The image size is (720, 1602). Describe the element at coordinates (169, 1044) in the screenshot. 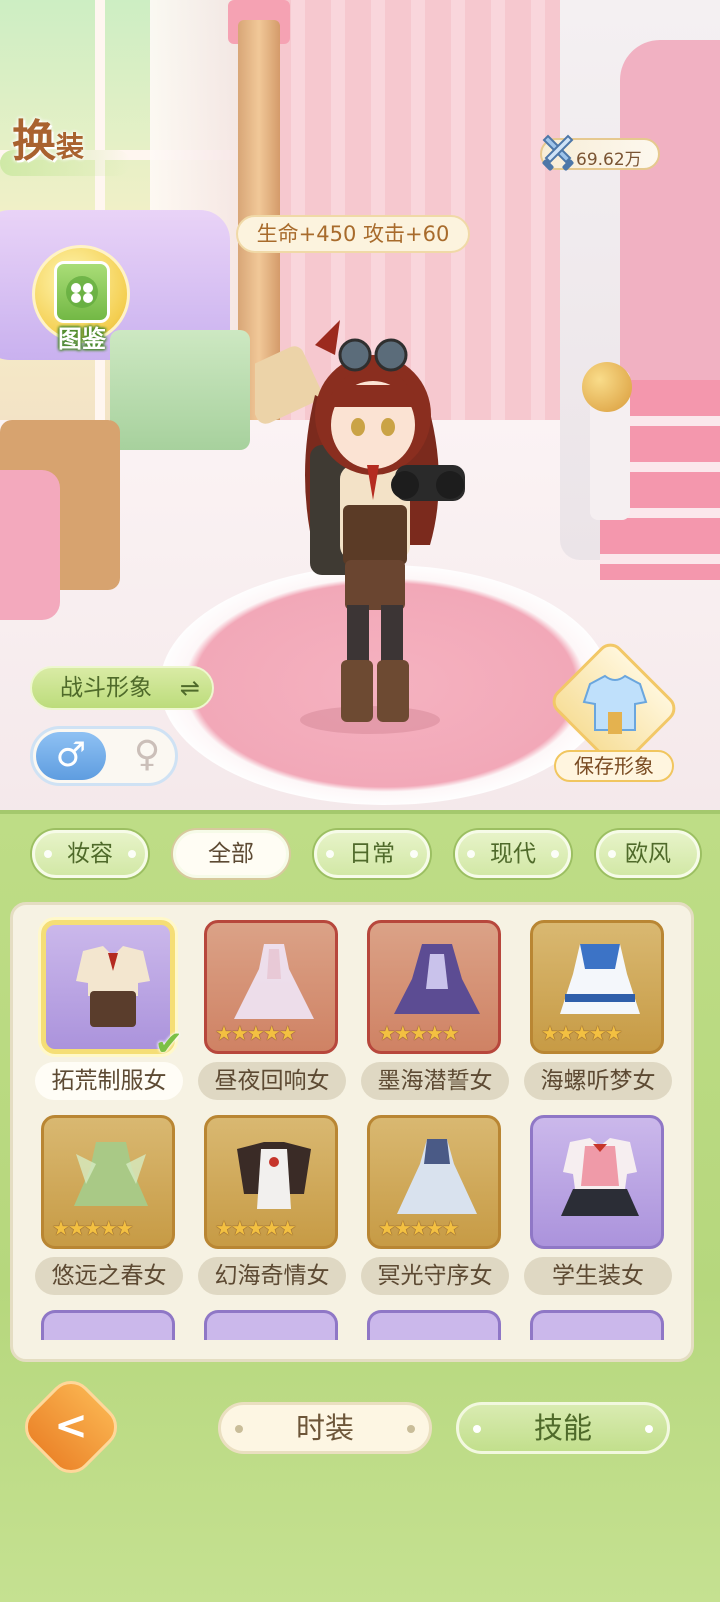

I see `owned-check-icon: ✔` at that location.